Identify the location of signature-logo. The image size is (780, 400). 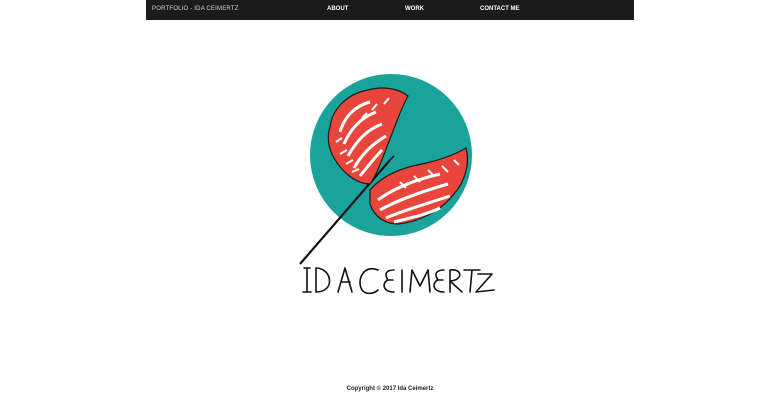
(398, 280).